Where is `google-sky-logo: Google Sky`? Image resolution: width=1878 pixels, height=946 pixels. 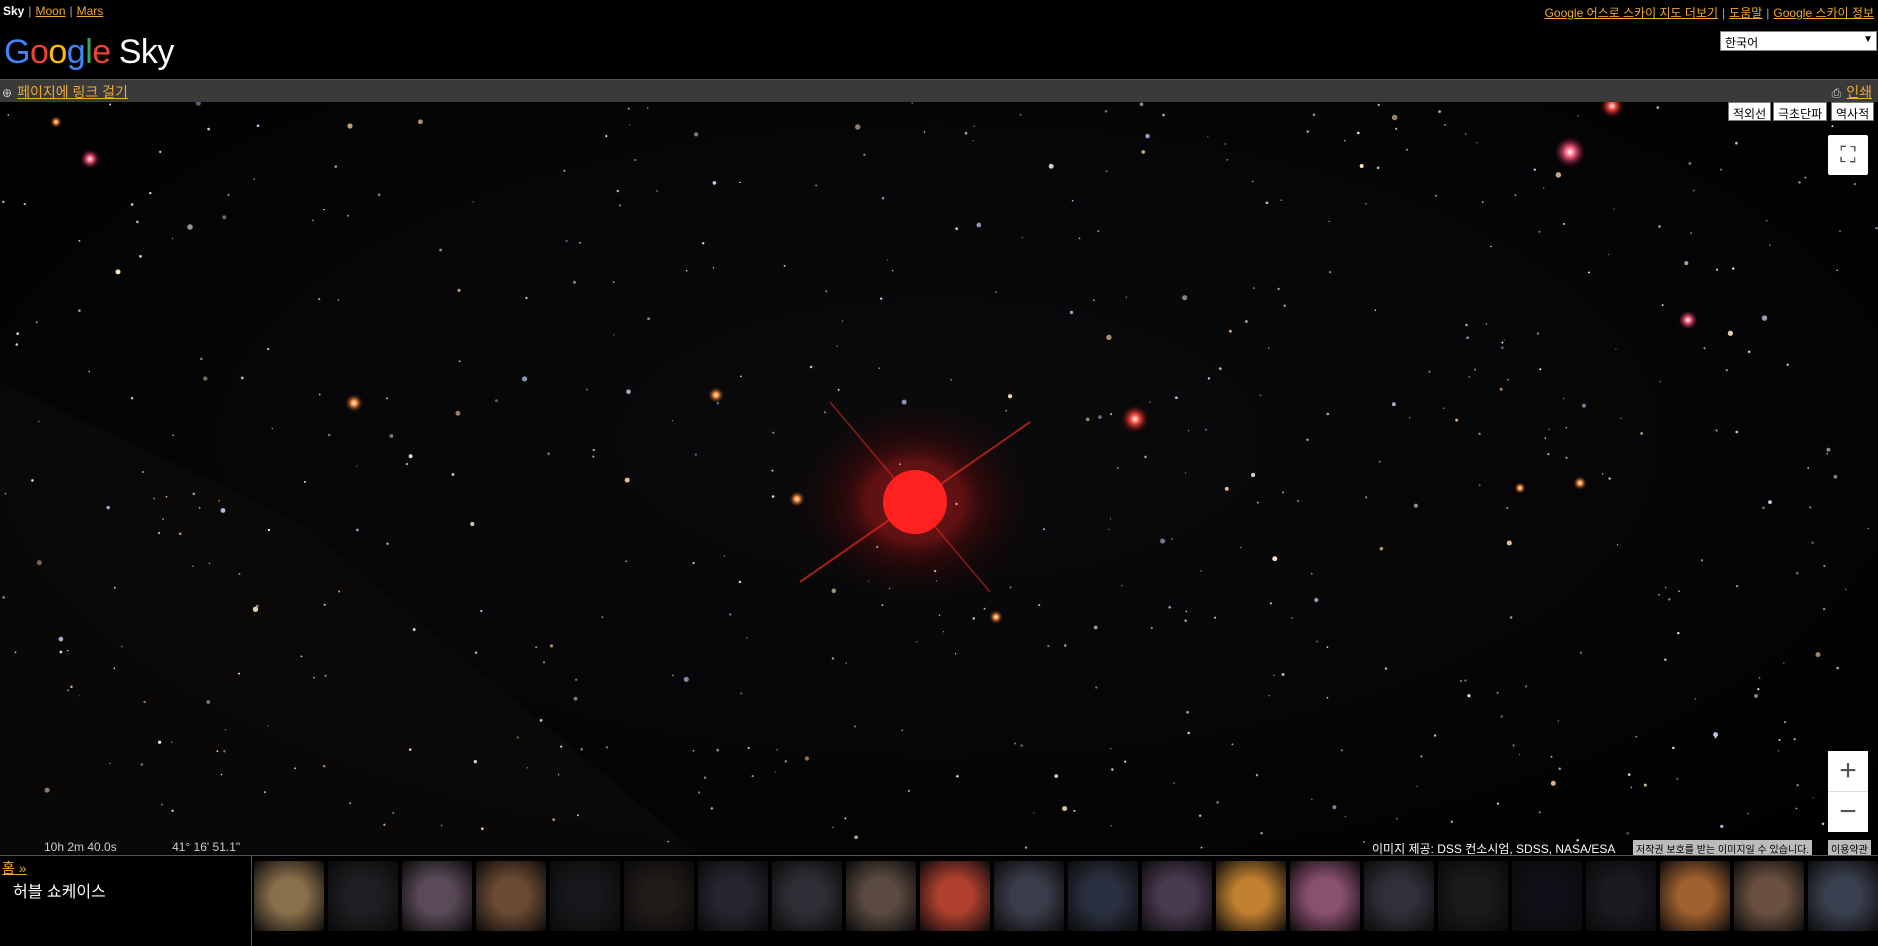
google-sky-logo: Google Sky is located at coordinates (89, 53).